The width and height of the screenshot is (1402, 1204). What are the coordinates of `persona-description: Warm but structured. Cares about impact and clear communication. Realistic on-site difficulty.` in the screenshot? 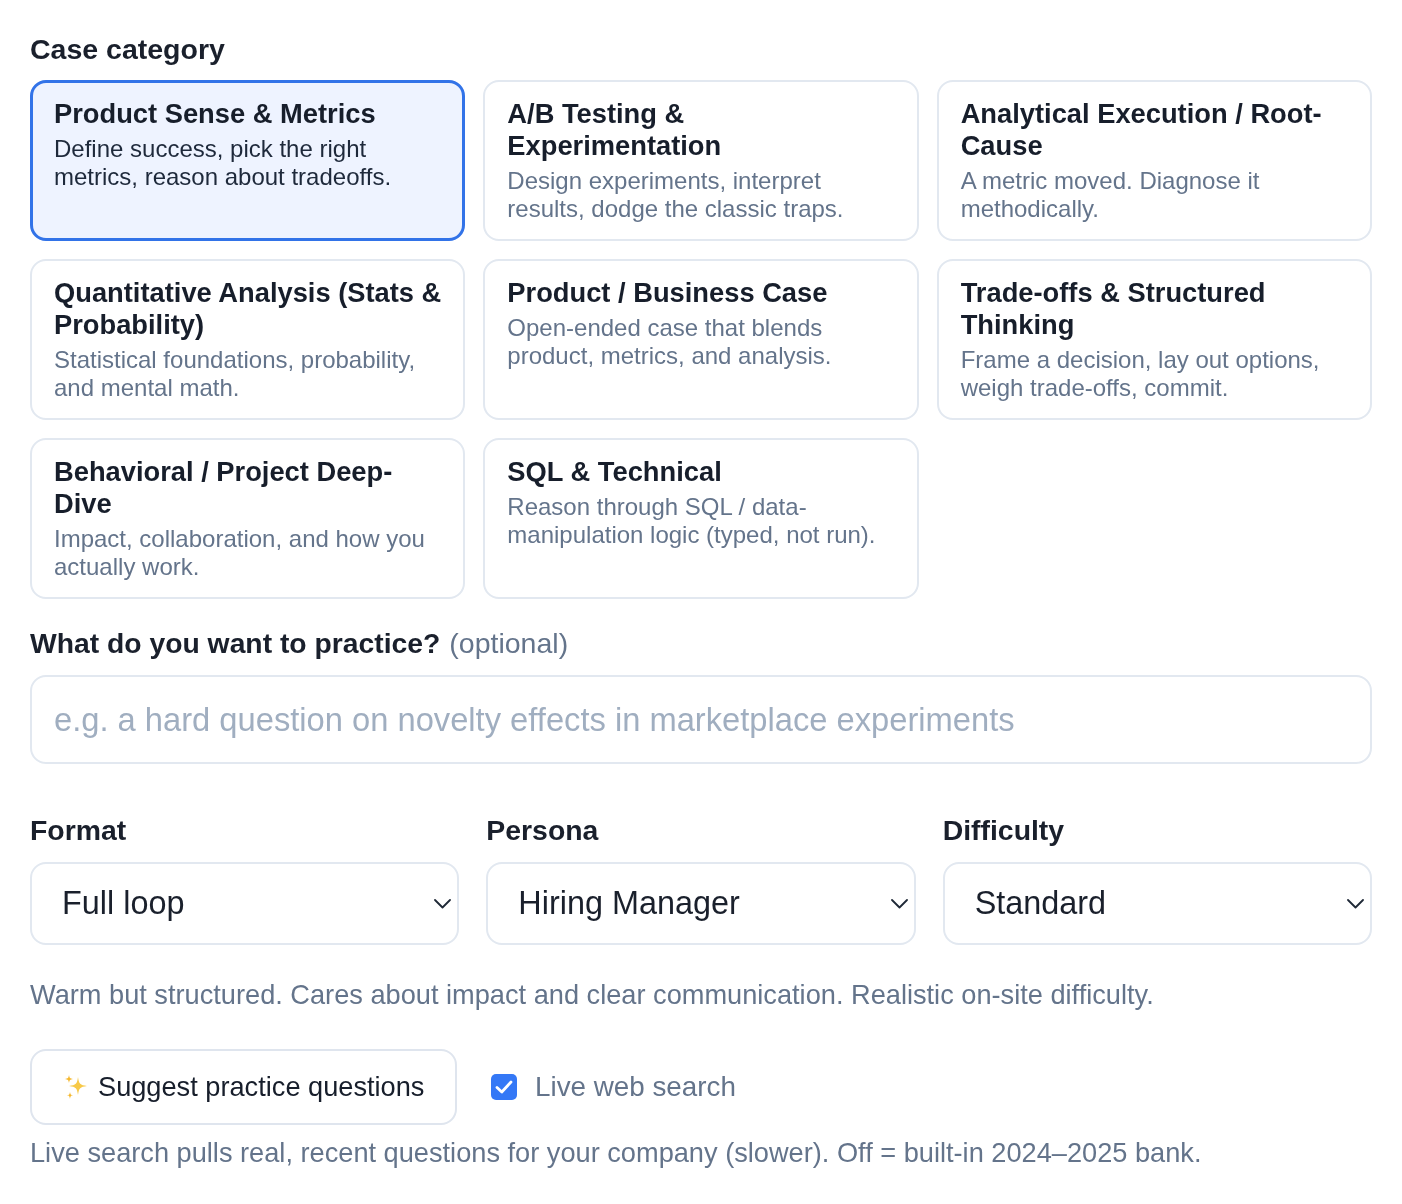 It's located at (592, 995).